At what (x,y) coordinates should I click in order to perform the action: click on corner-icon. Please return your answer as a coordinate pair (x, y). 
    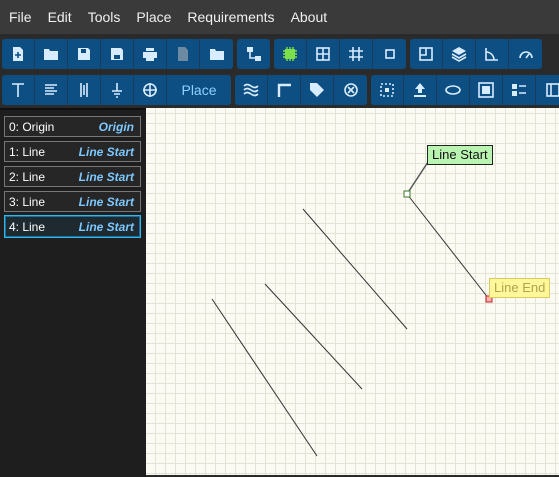
    Looking at the image, I should click on (284, 90).